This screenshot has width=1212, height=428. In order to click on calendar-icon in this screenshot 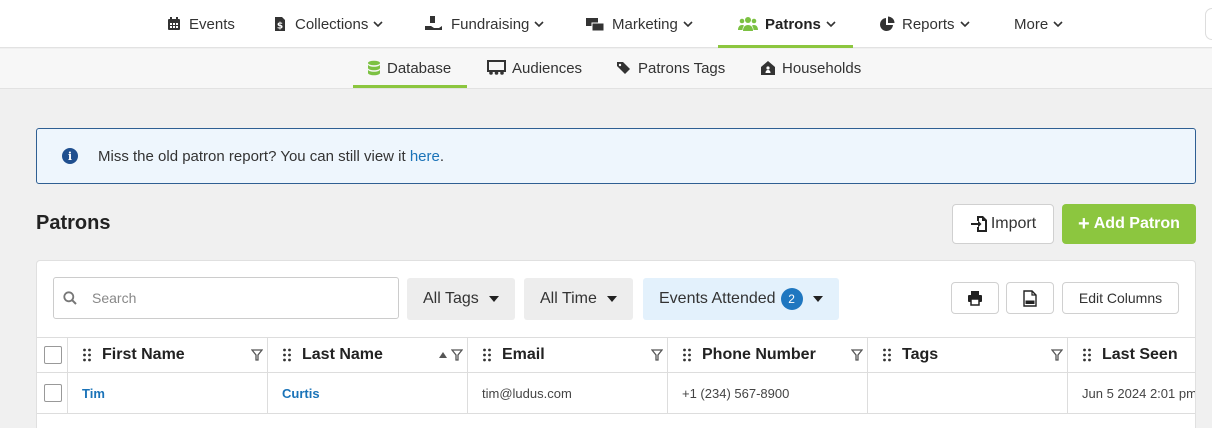, I will do `click(174, 24)`.